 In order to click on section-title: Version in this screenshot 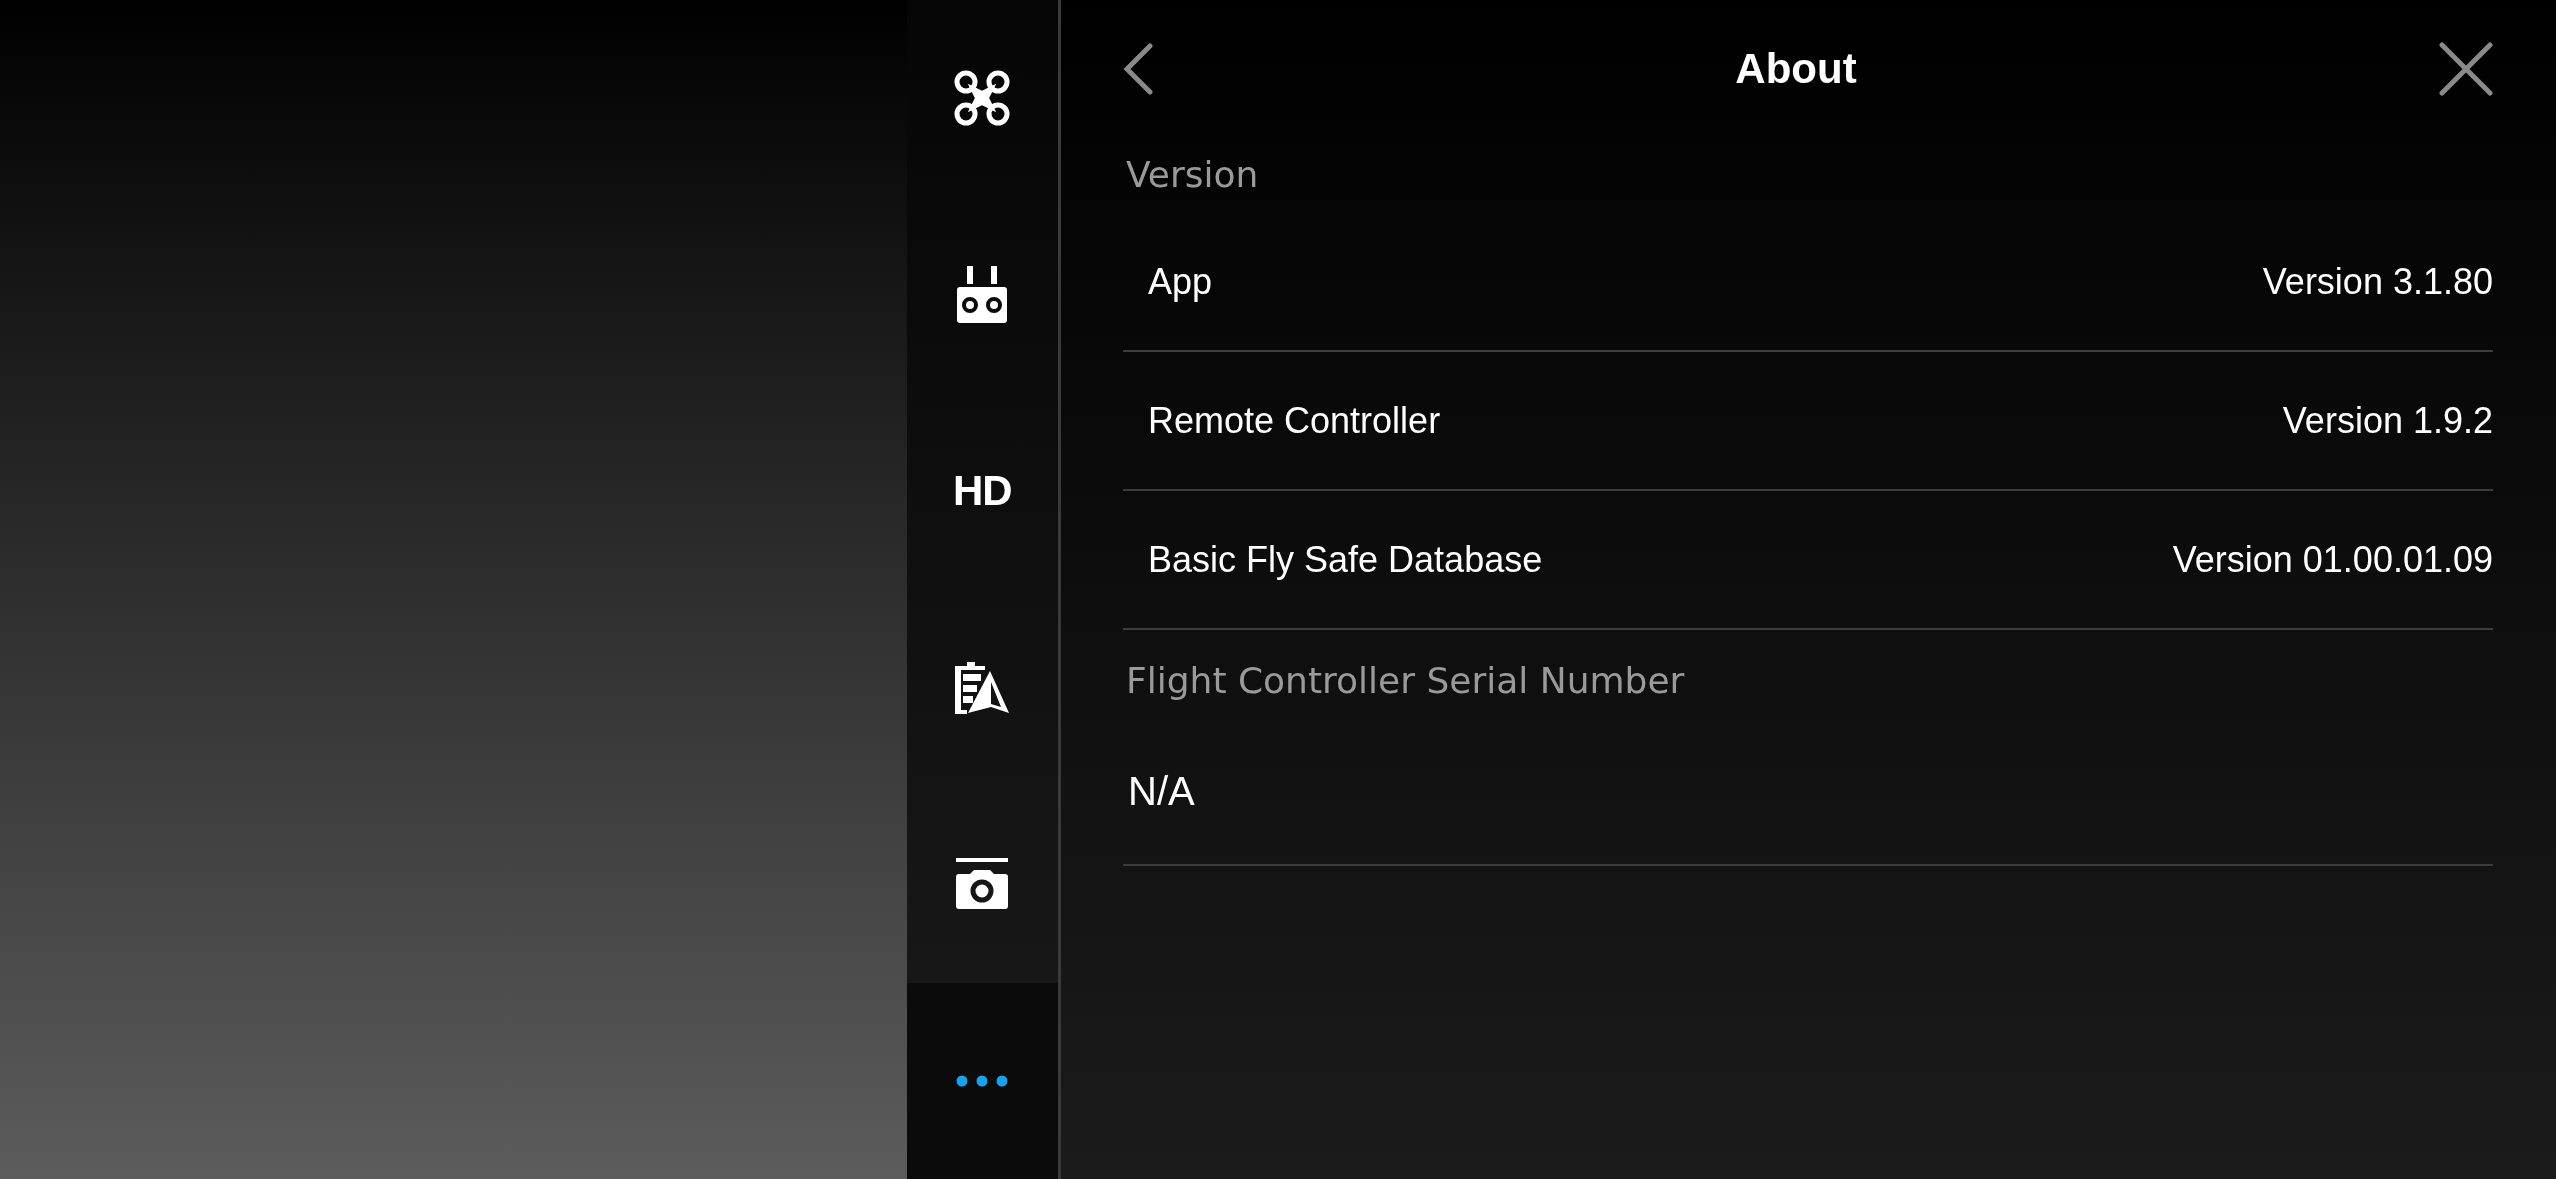, I will do `click(1192, 175)`.